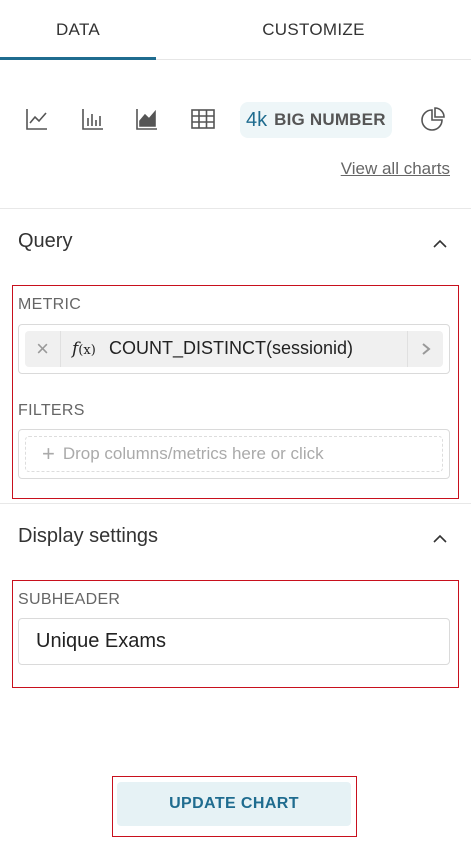 The width and height of the screenshot is (471, 846). I want to click on metric-value: COUNT_DISTINCT(sessionid), so click(231, 348).